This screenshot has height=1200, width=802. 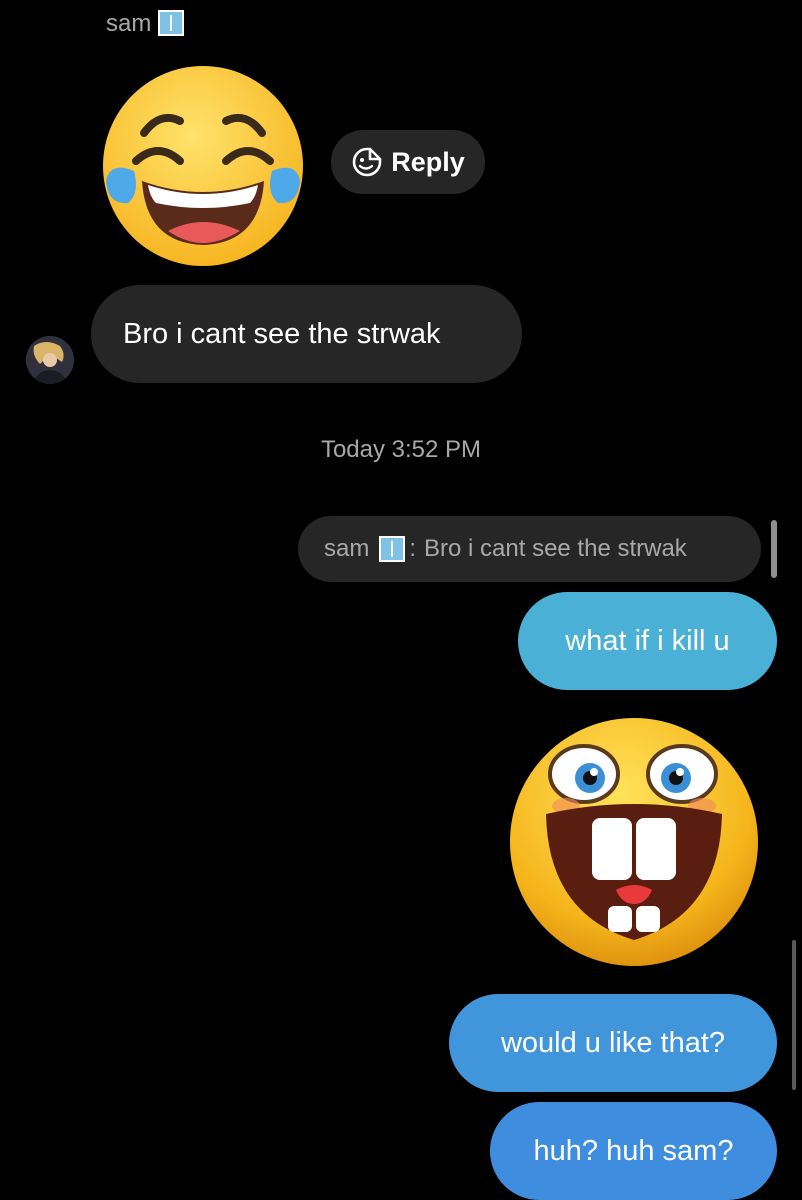 What do you see at coordinates (774, 549) in the screenshot?
I see `quote-indicator-bar` at bounding box center [774, 549].